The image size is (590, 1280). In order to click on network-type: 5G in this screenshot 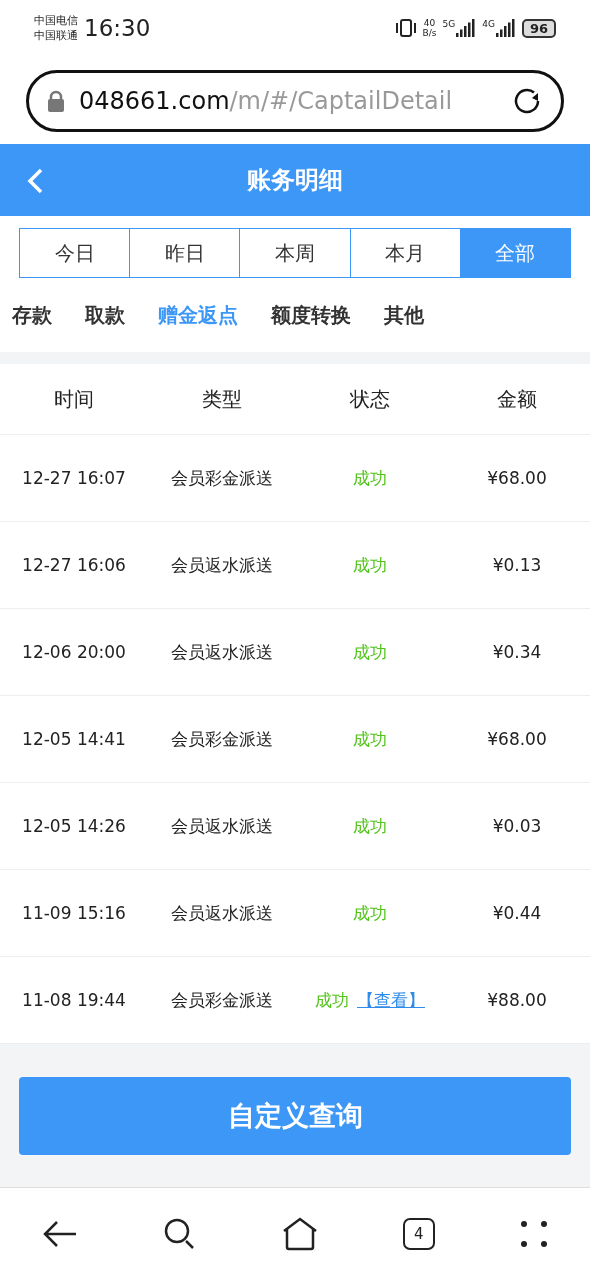, I will do `click(449, 24)`.